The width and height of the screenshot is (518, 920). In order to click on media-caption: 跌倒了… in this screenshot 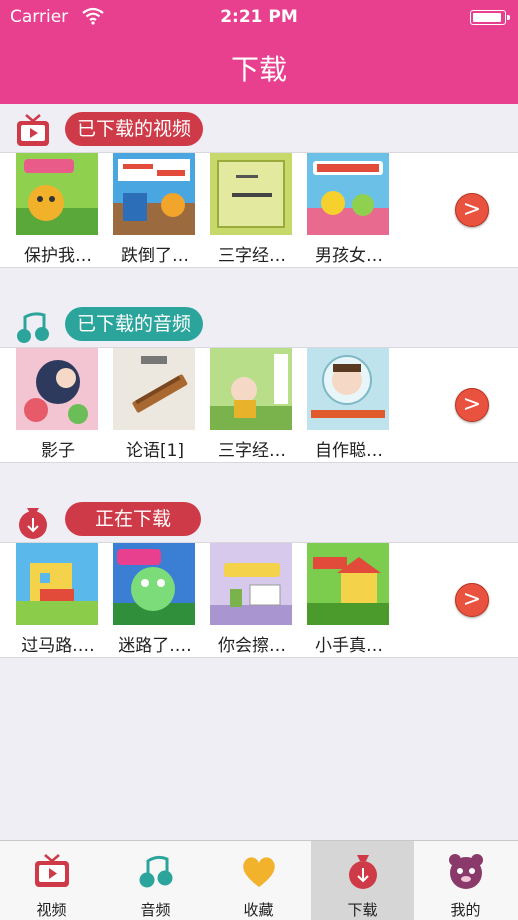, I will do `click(155, 256)`.